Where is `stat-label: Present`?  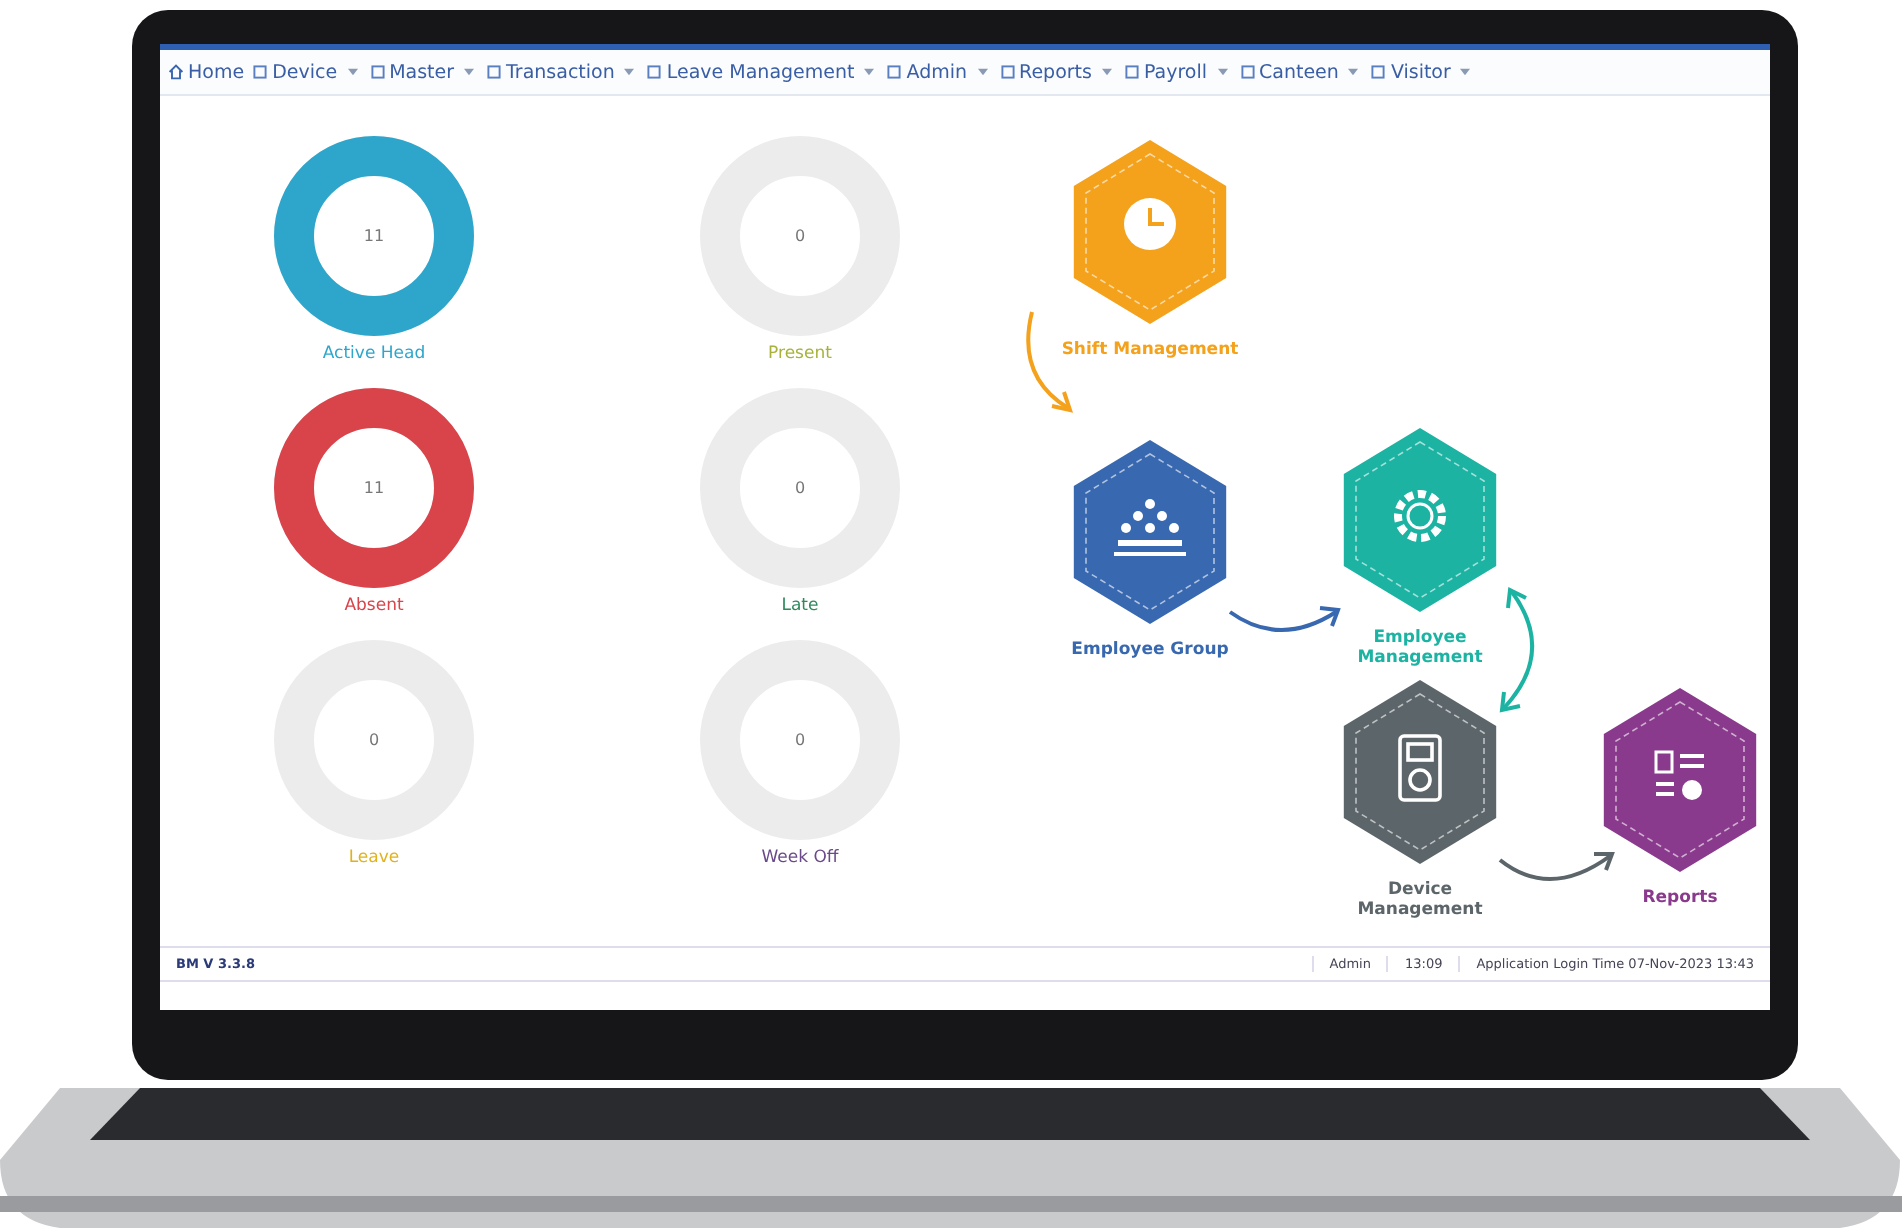
stat-label: Present is located at coordinates (800, 354).